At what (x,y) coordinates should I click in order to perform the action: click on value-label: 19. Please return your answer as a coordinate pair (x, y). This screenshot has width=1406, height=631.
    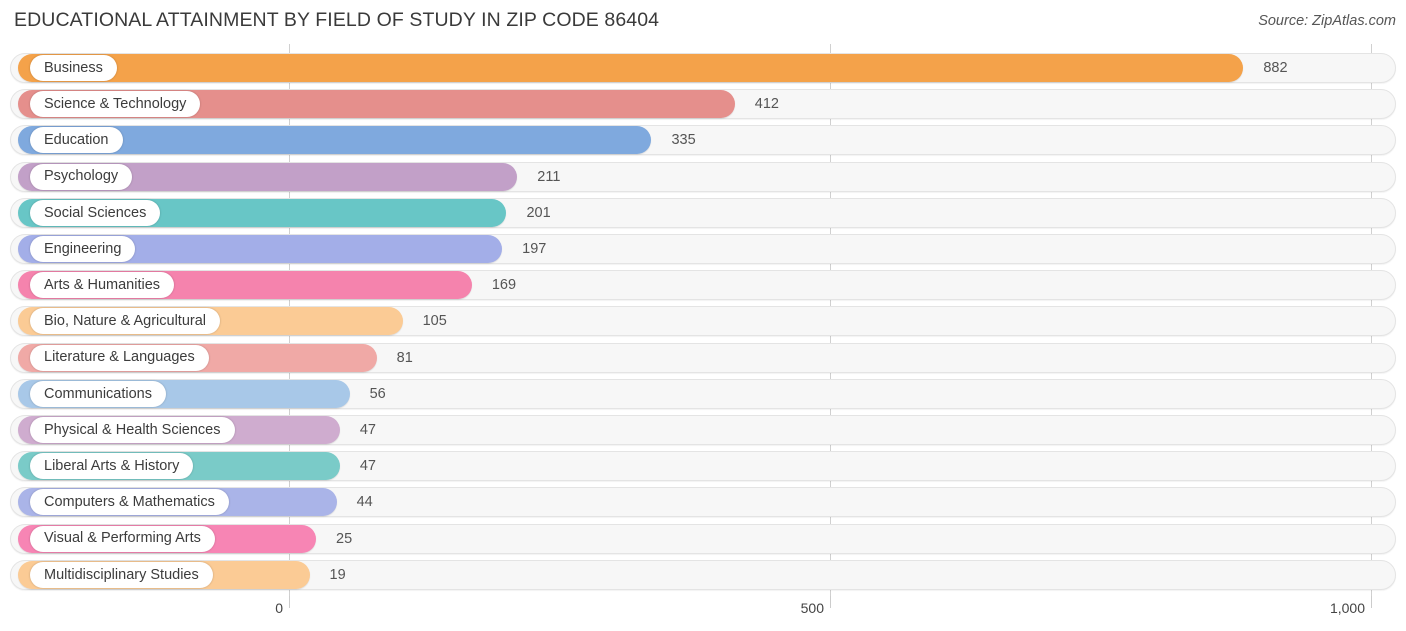
    Looking at the image, I should click on (337, 574).